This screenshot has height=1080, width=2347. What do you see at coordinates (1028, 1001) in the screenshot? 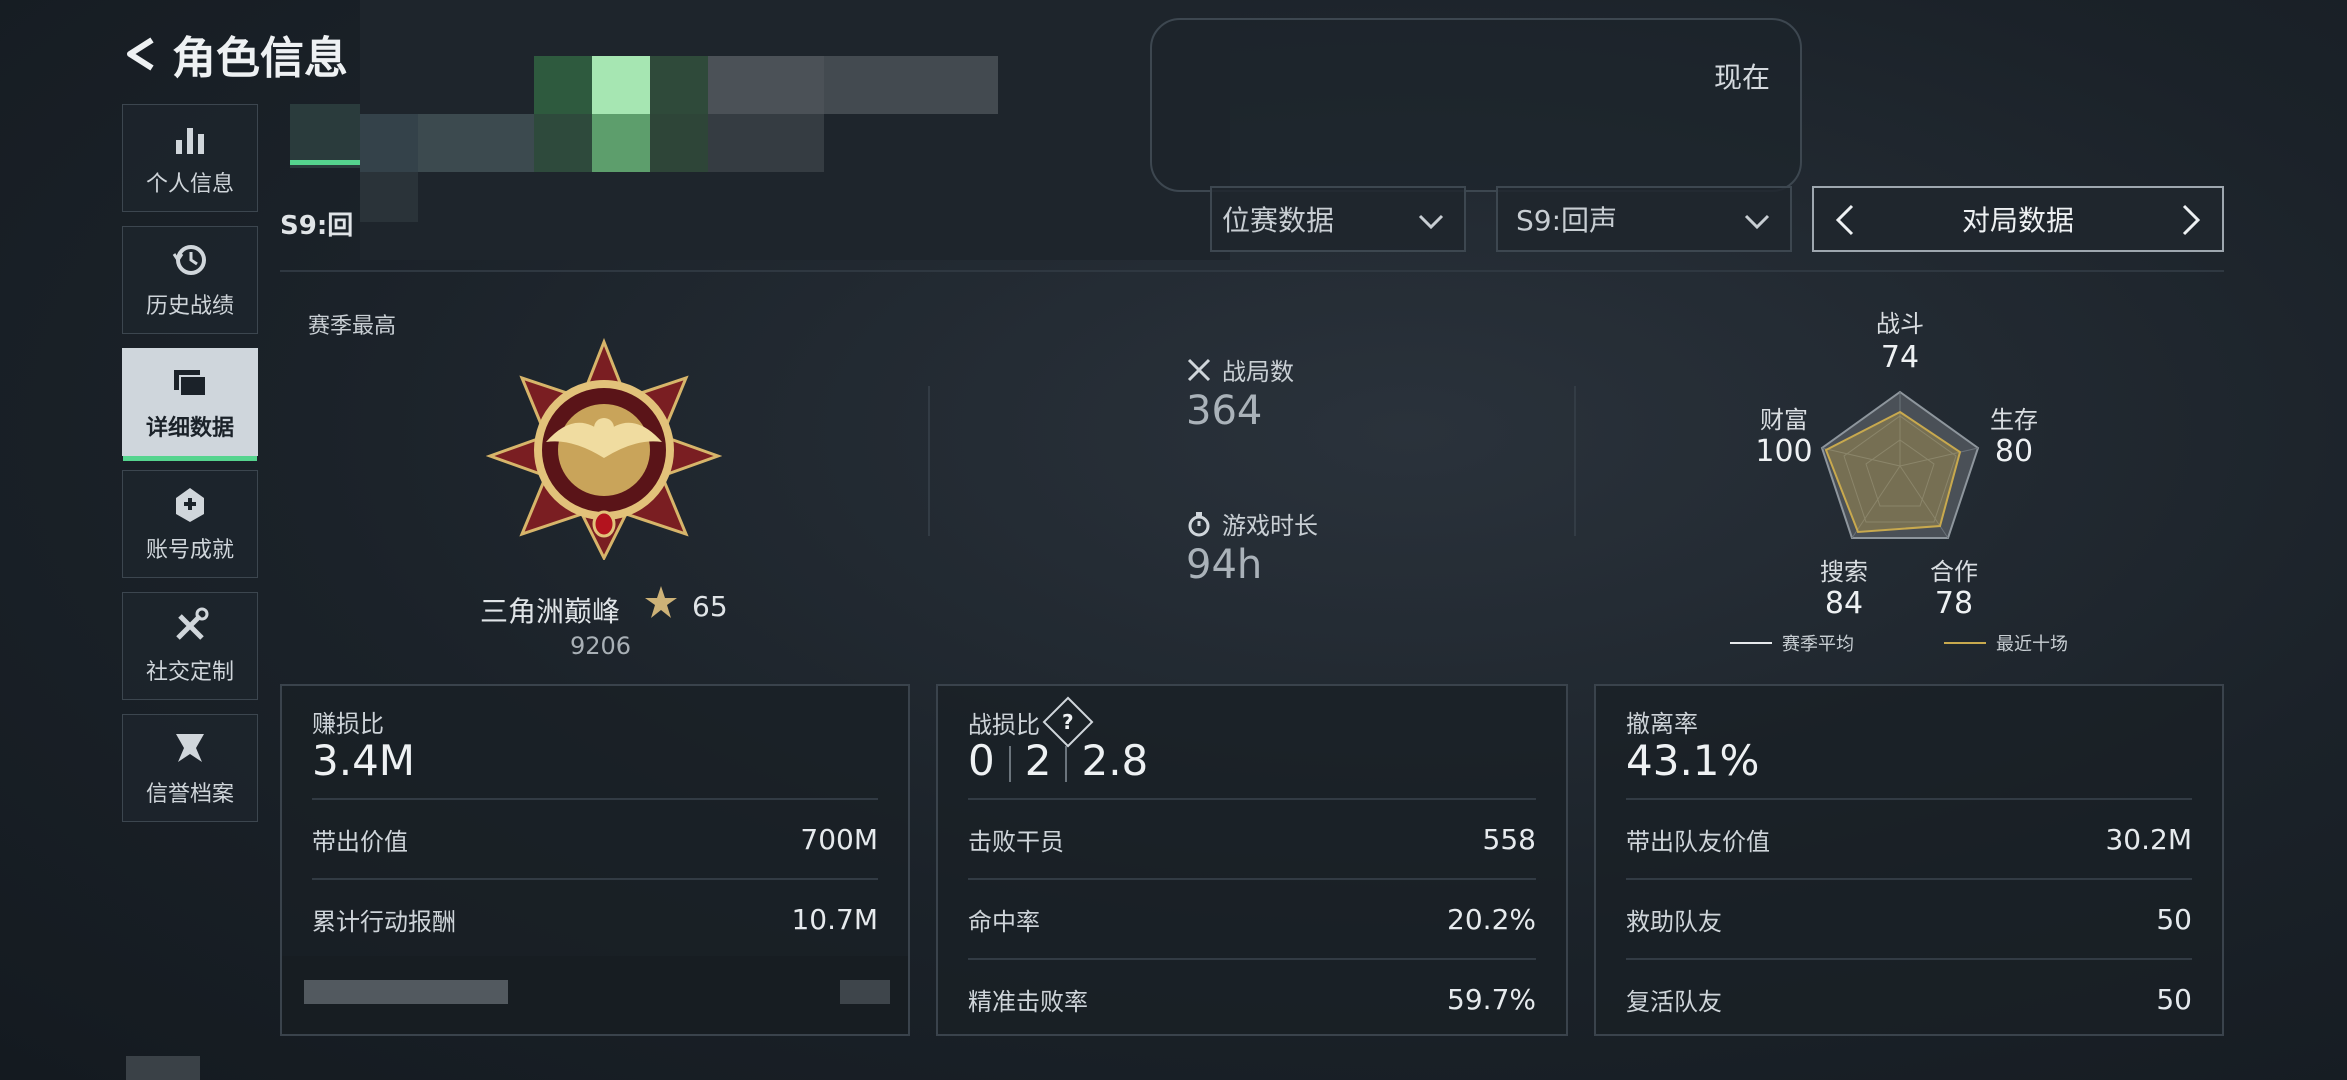
I see `stat-row-label: 精准击败率` at bounding box center [1028, 1001].